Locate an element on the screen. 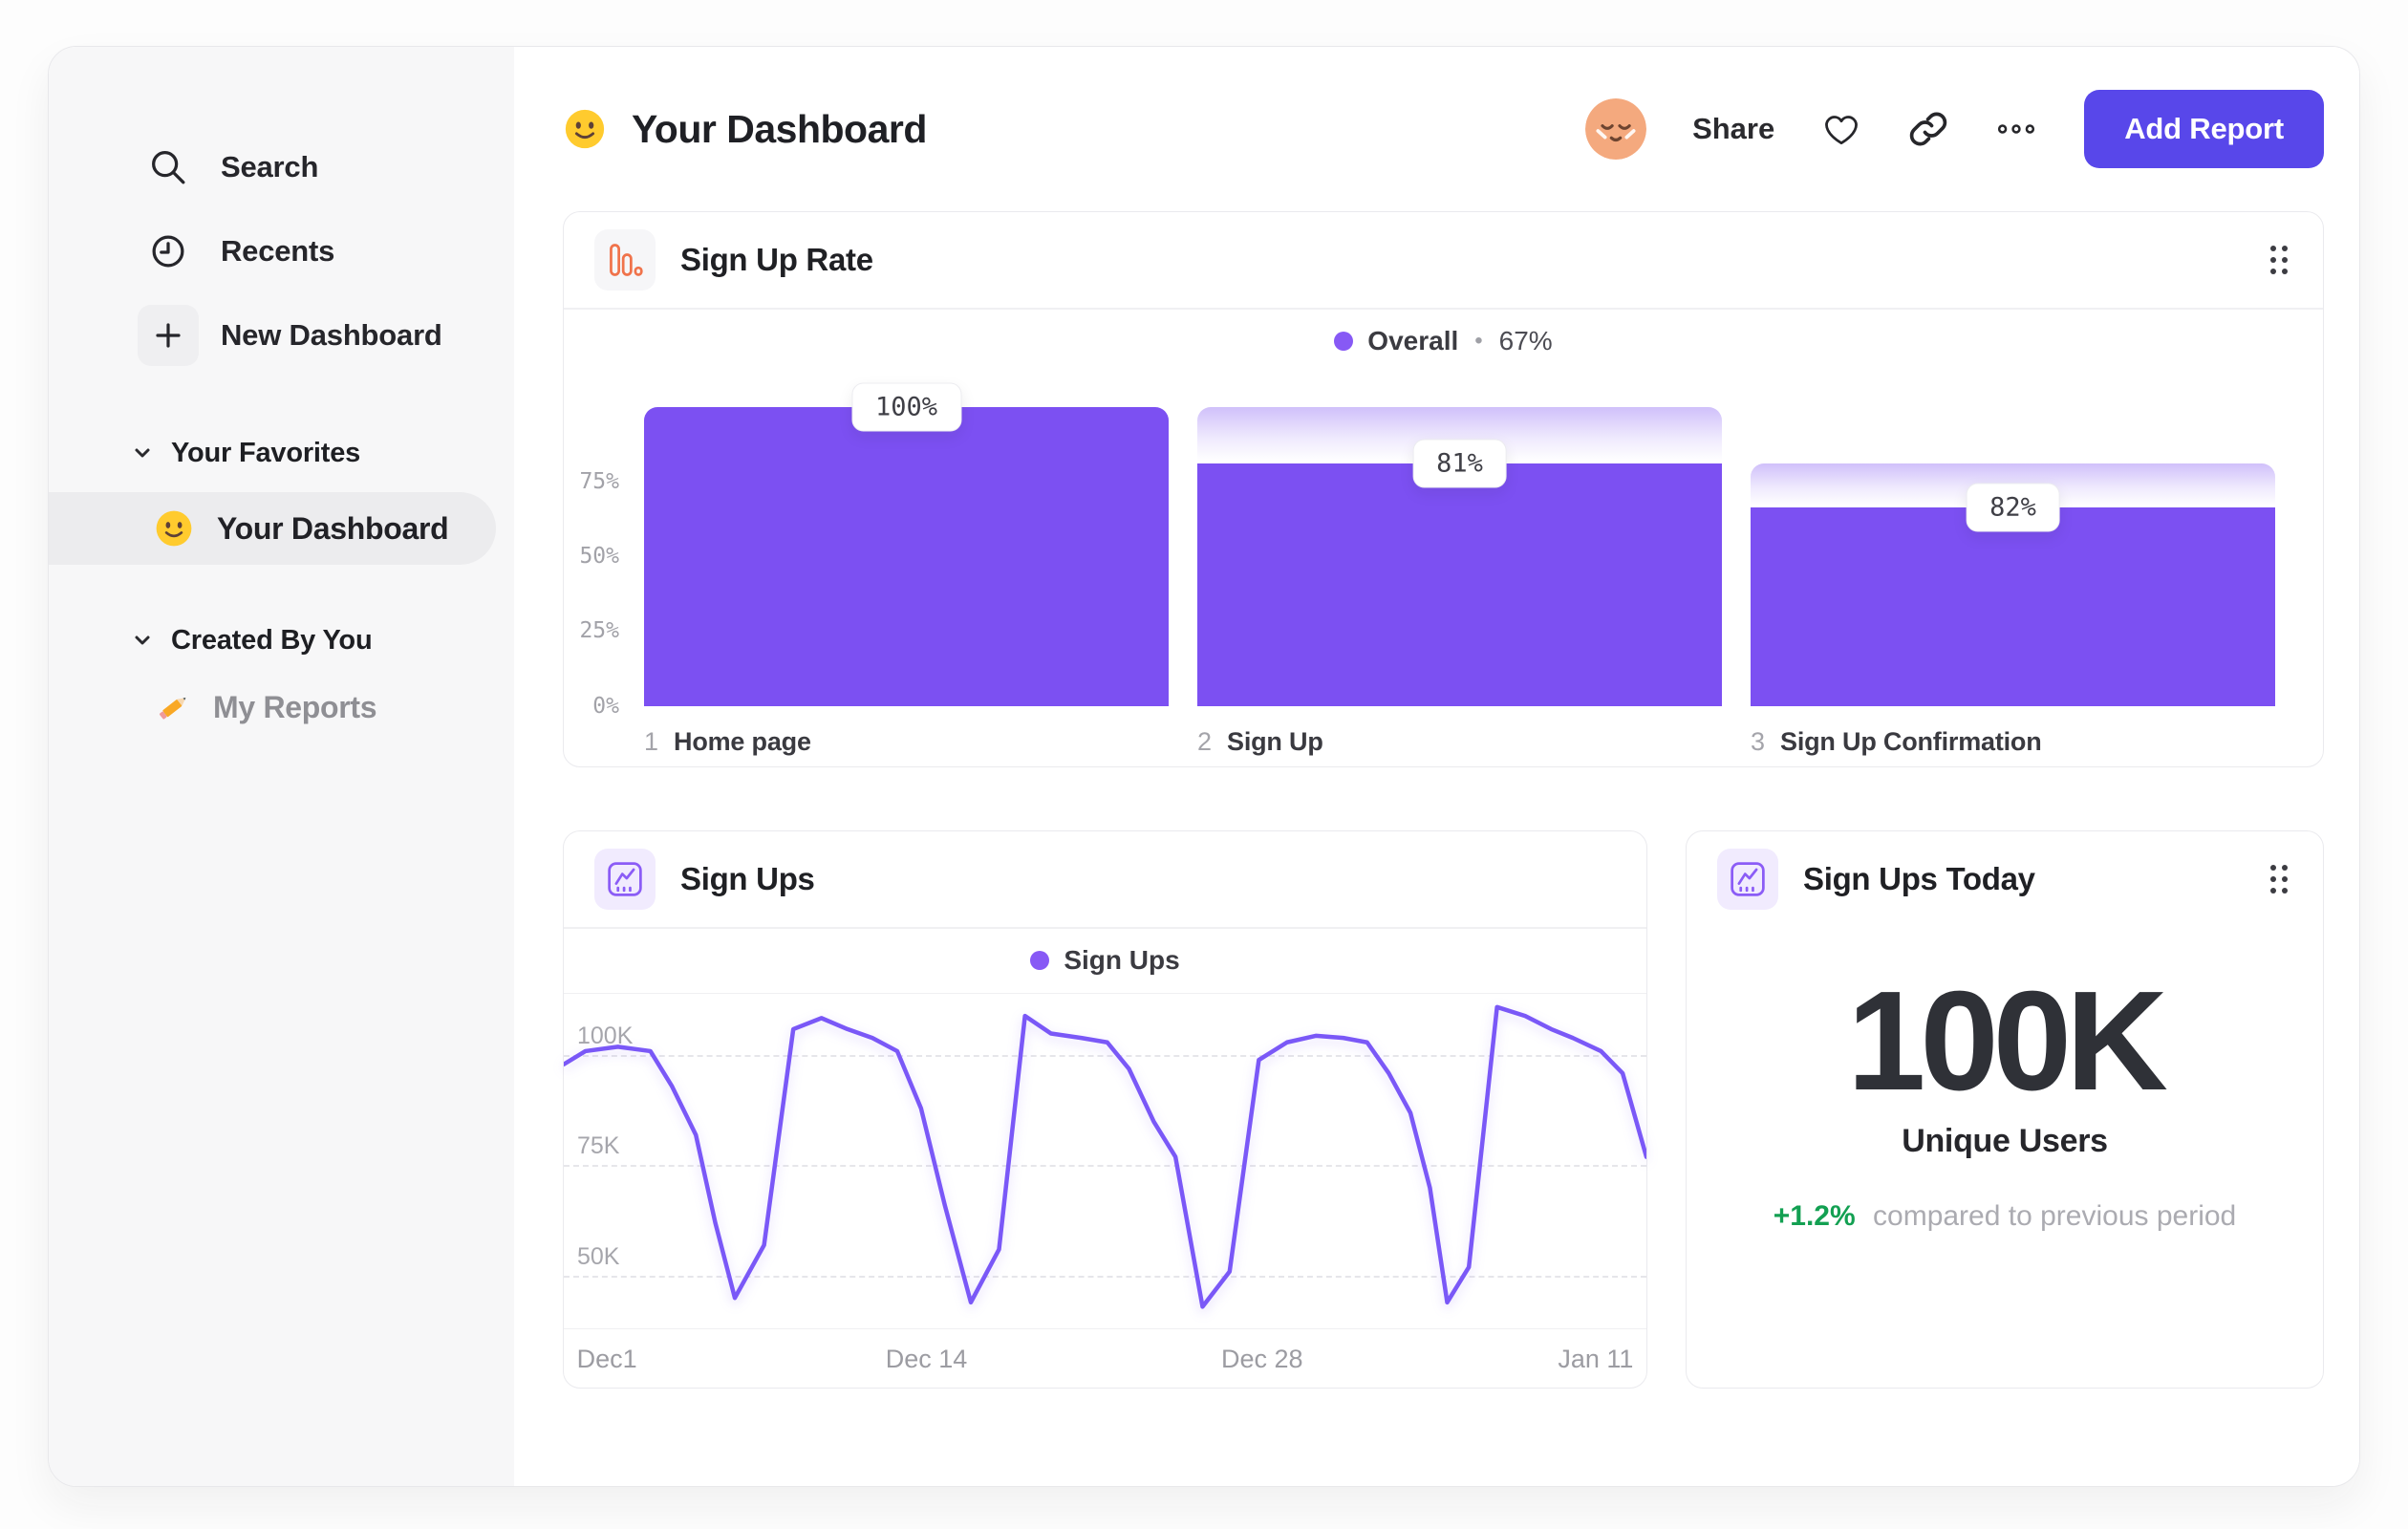  x-axis-label: Dec 28 is located at coordinates (1262, 1359).